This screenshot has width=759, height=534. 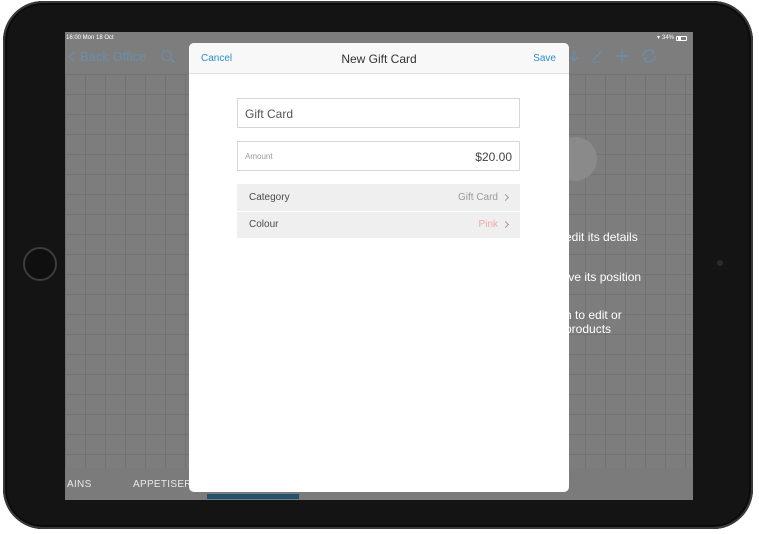 I want to click on status-indicators: ▾ 34%, so click(x=672, y=38).